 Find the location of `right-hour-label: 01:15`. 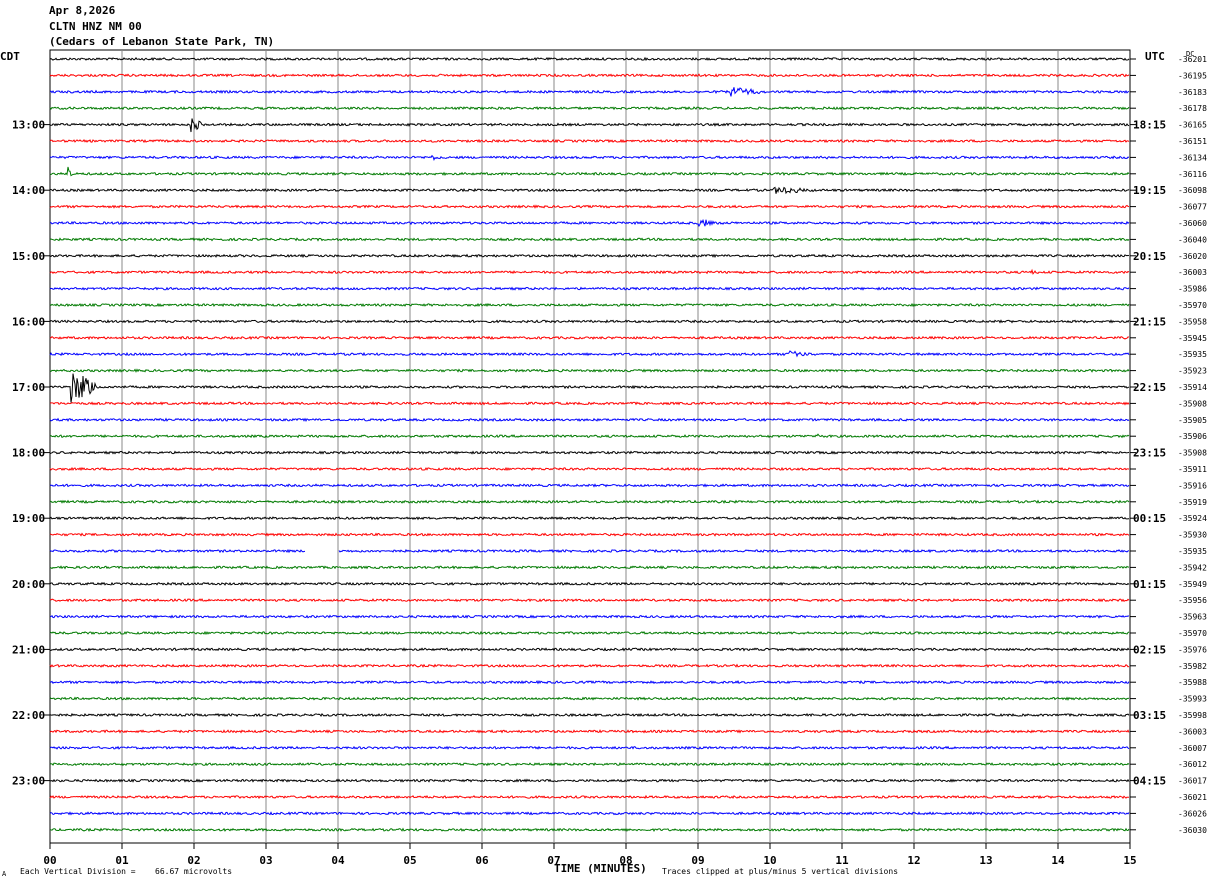

right-hour-label: 01:15 is located at coordinates (1149, 584).